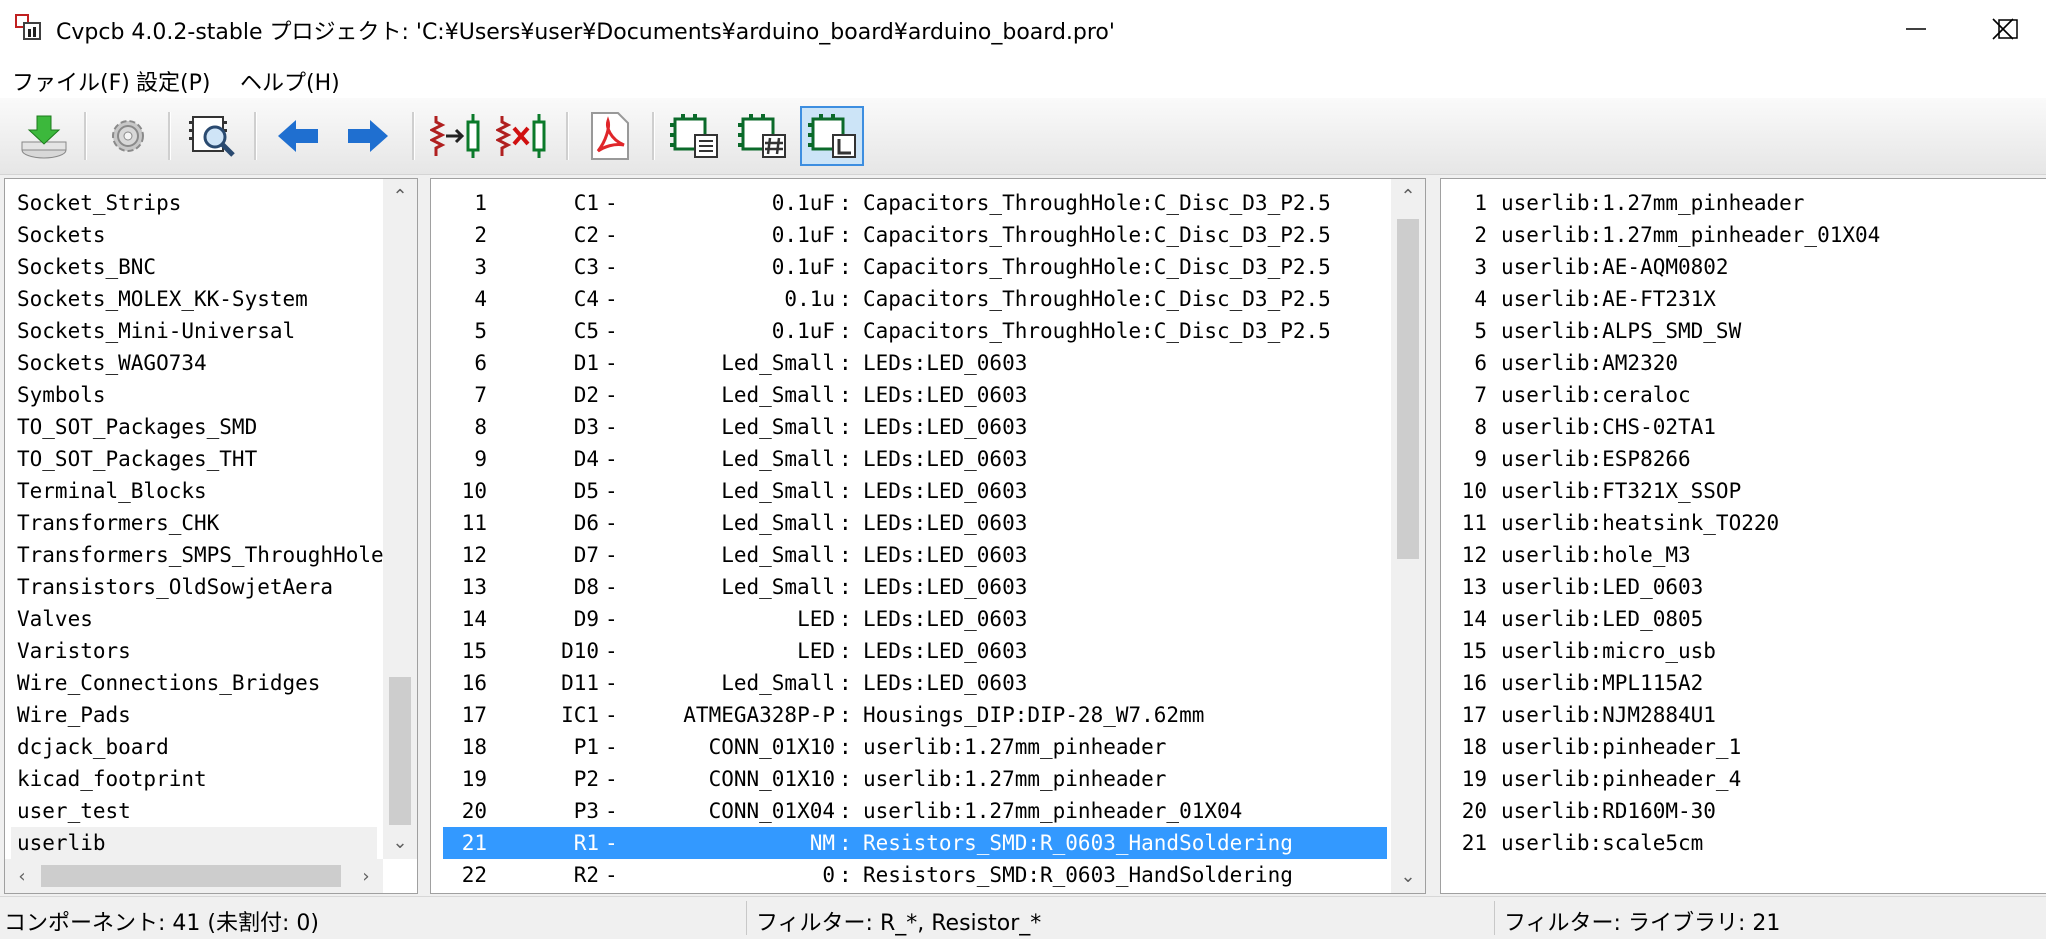 The image size is (2046, 939). What do you see at coordinates (194, 491) in the screenshot?
I see `library-item: Terminal_Blocks` at bounding box center [194, 491].